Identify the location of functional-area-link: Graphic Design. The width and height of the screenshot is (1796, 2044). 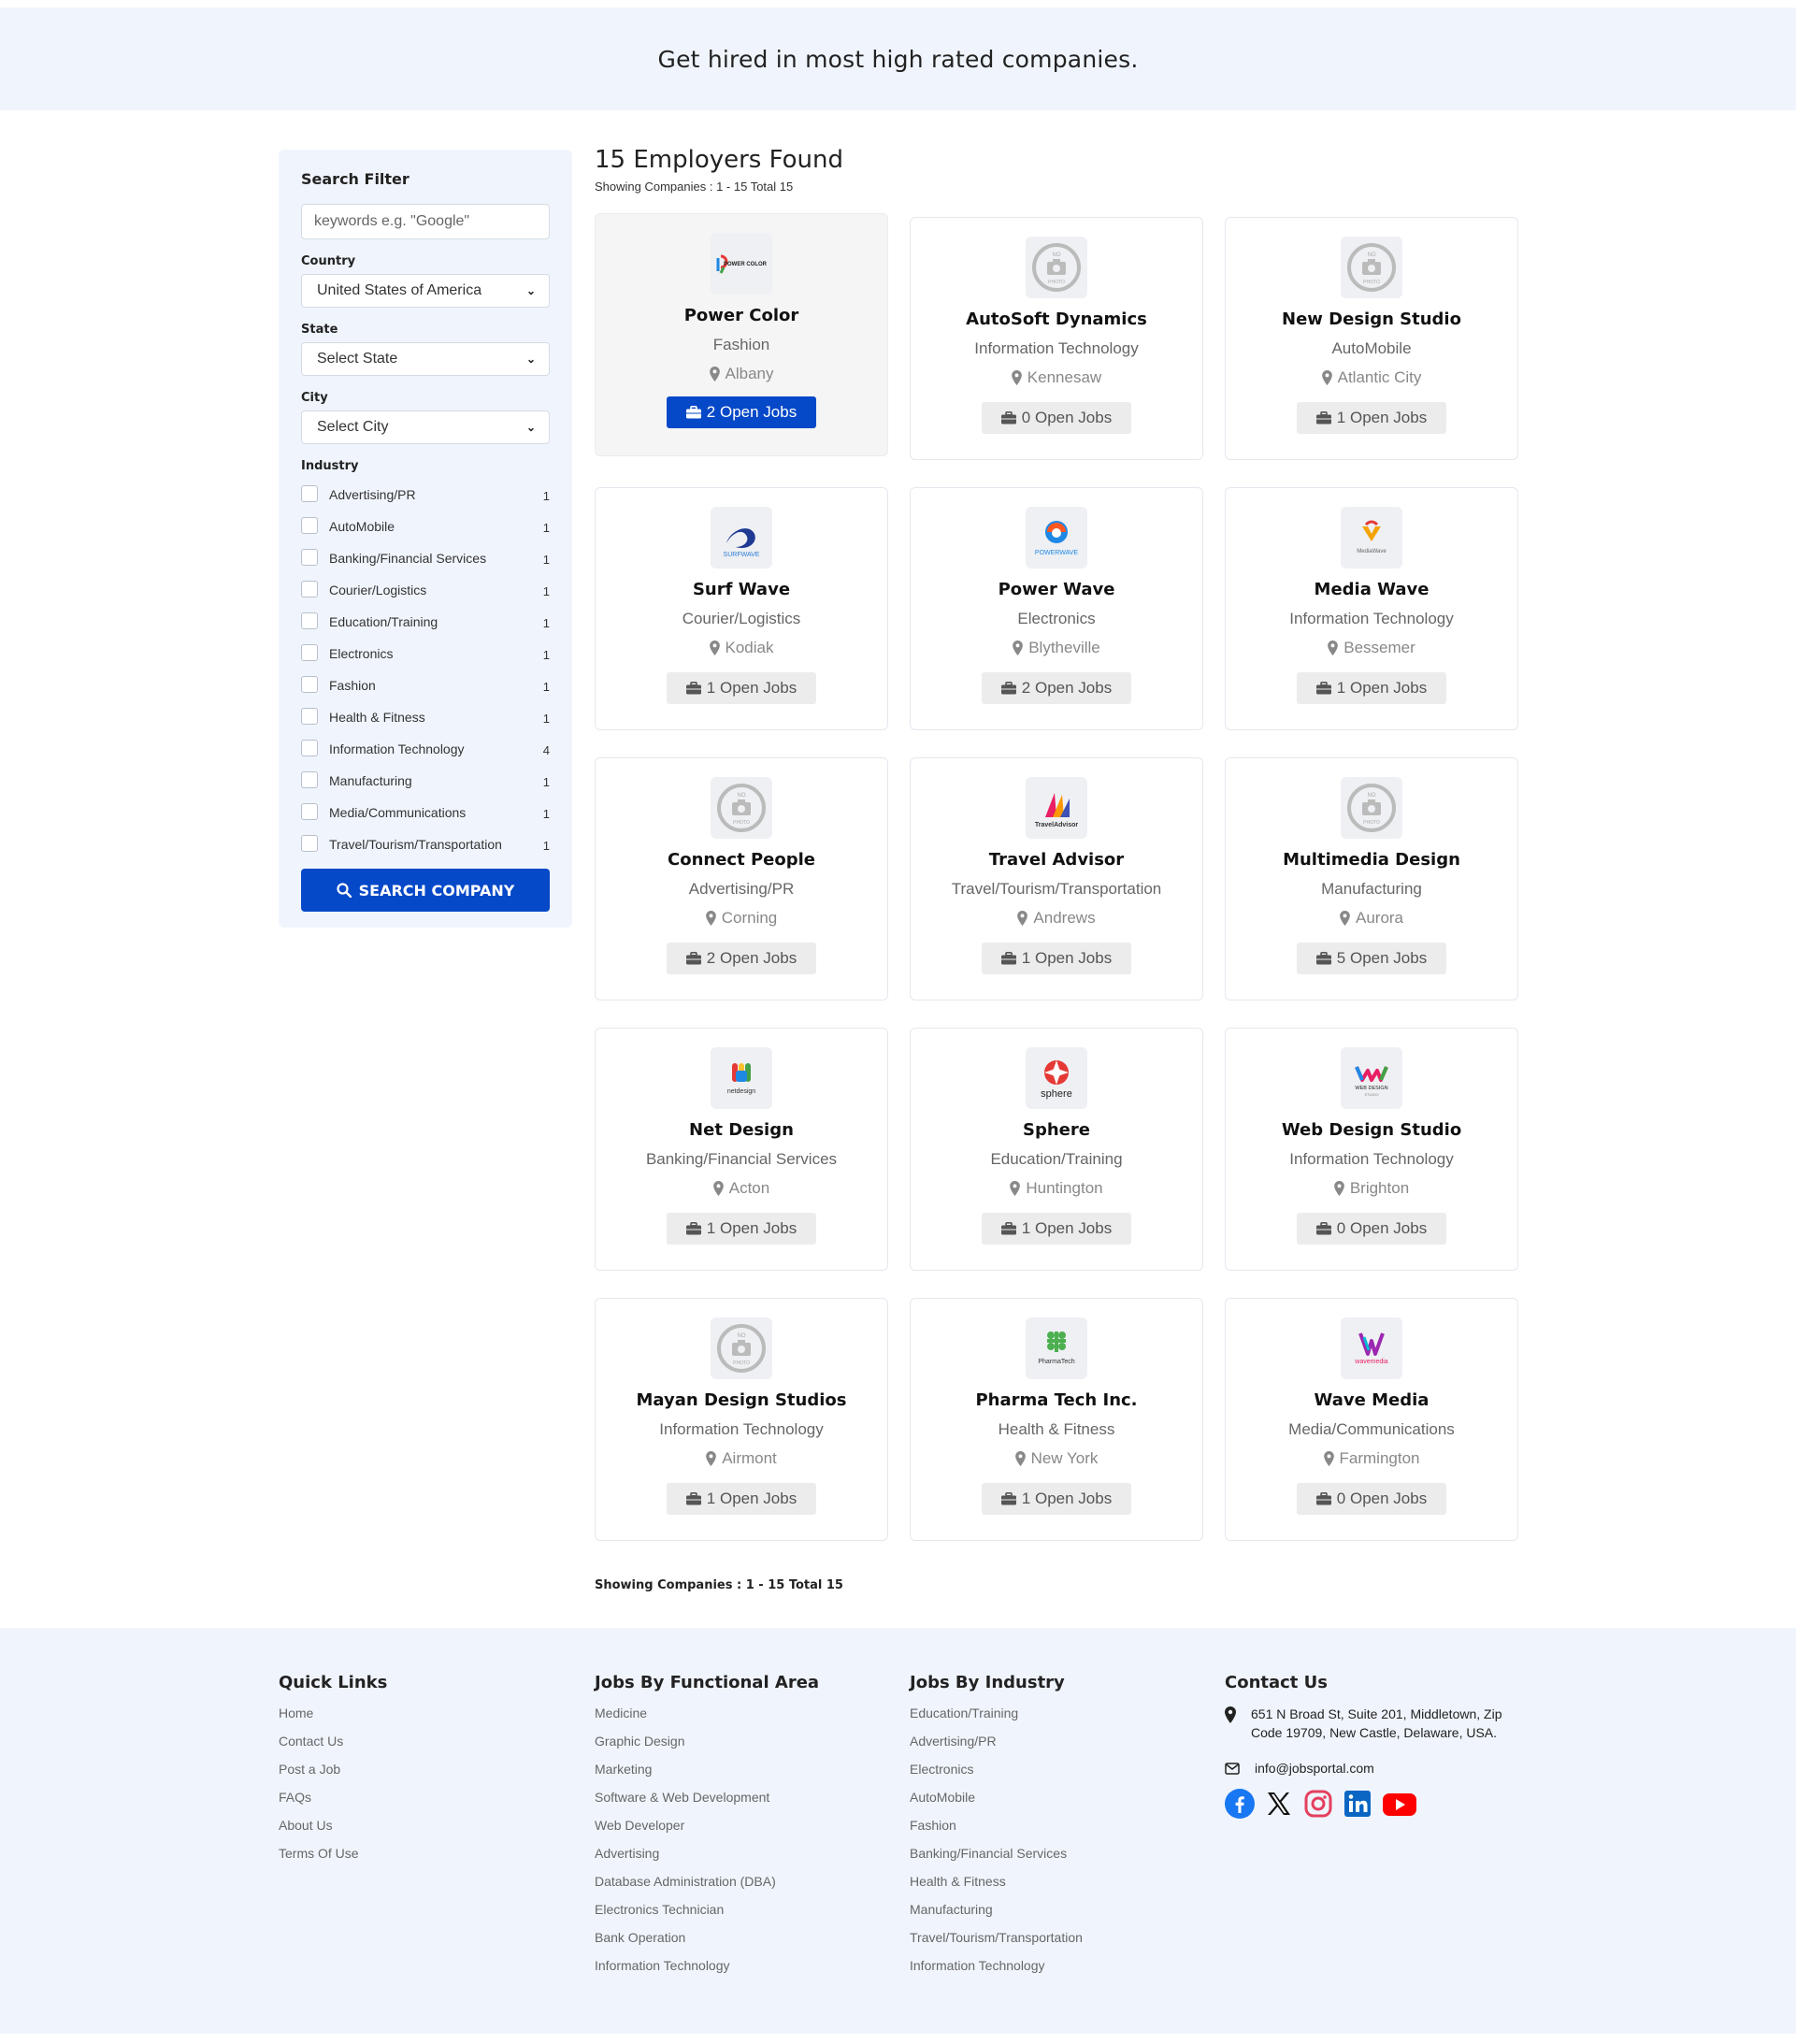
(707, 1747).